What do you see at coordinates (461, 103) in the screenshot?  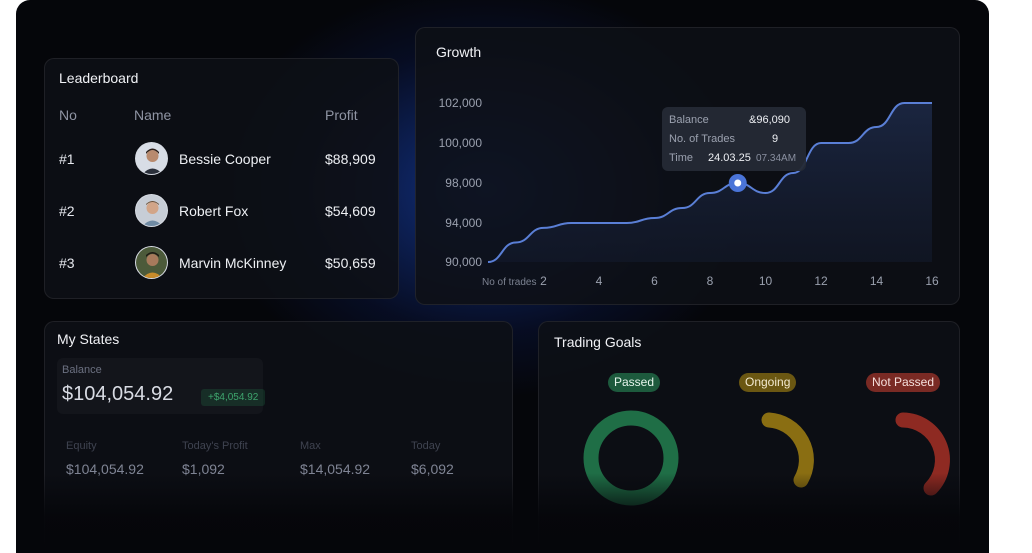 I see `y-tick-label: 102,000` at bounding box center [461, 103].